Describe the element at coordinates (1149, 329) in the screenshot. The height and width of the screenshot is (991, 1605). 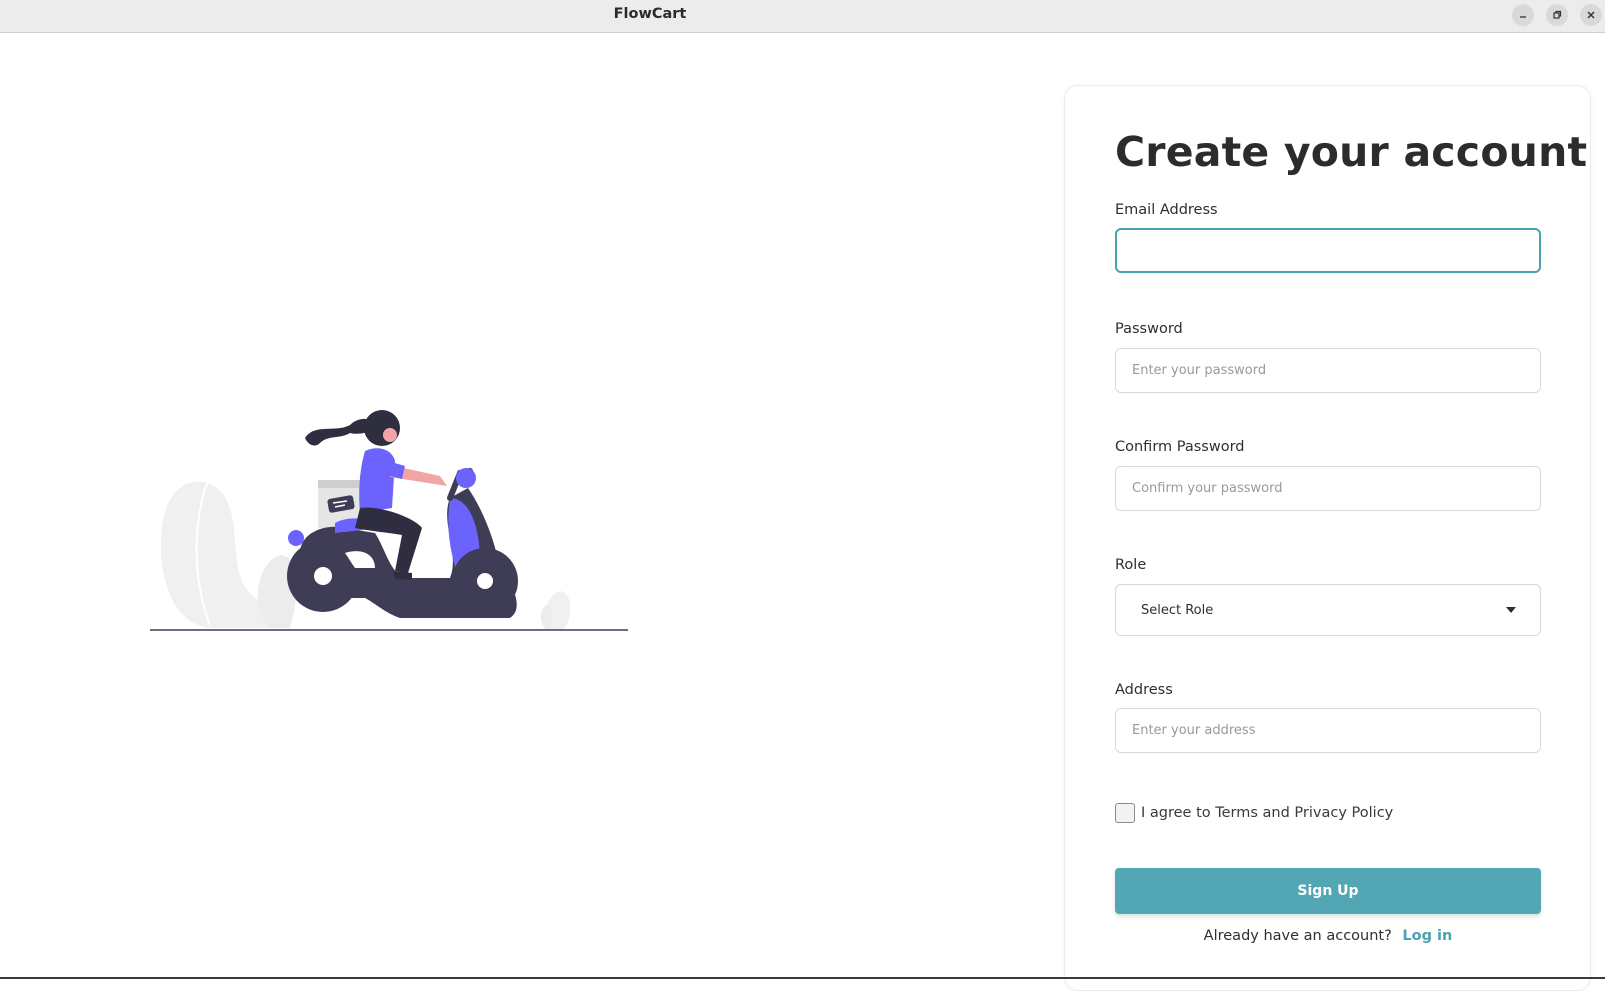
I see `password-label: Password` at that location.